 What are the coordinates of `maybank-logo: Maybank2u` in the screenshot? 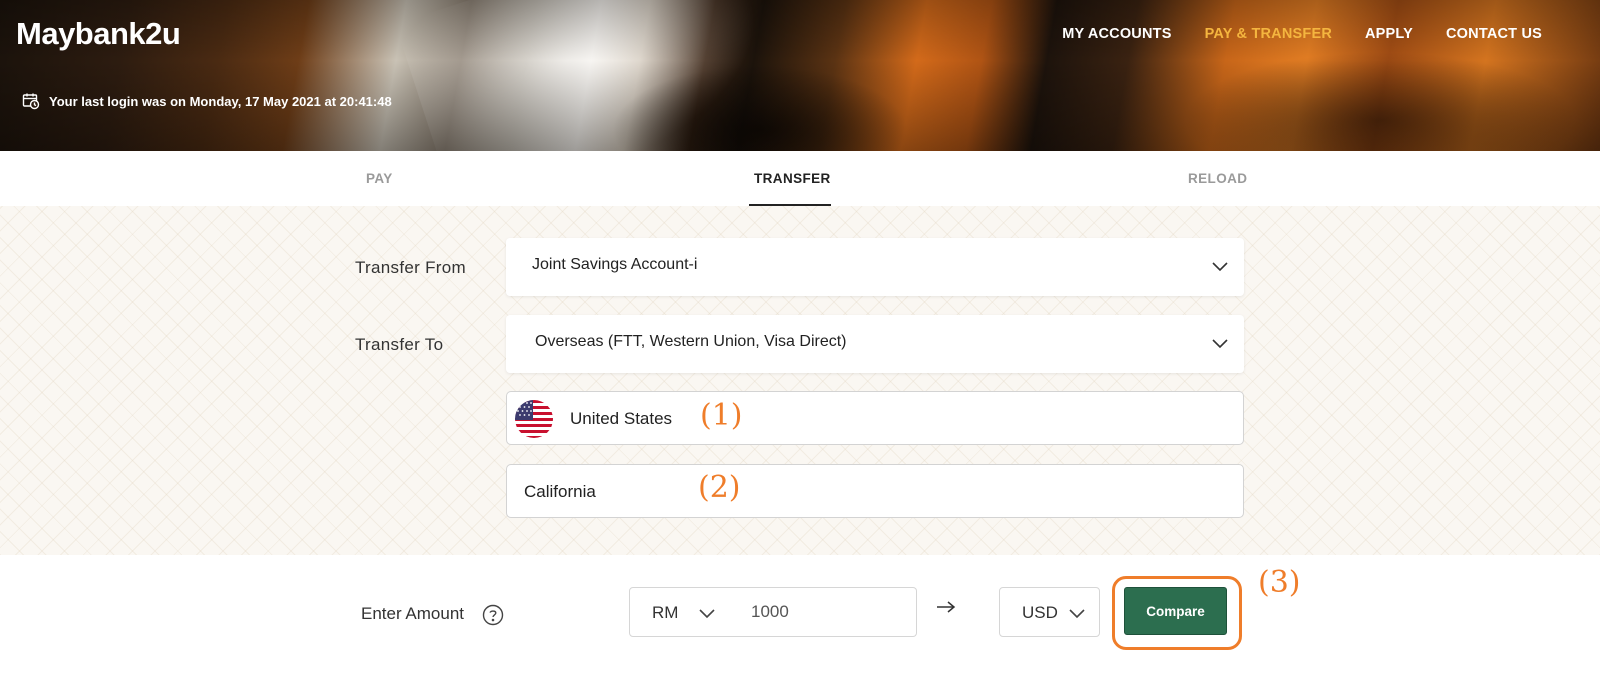 It's located at (98, 34).